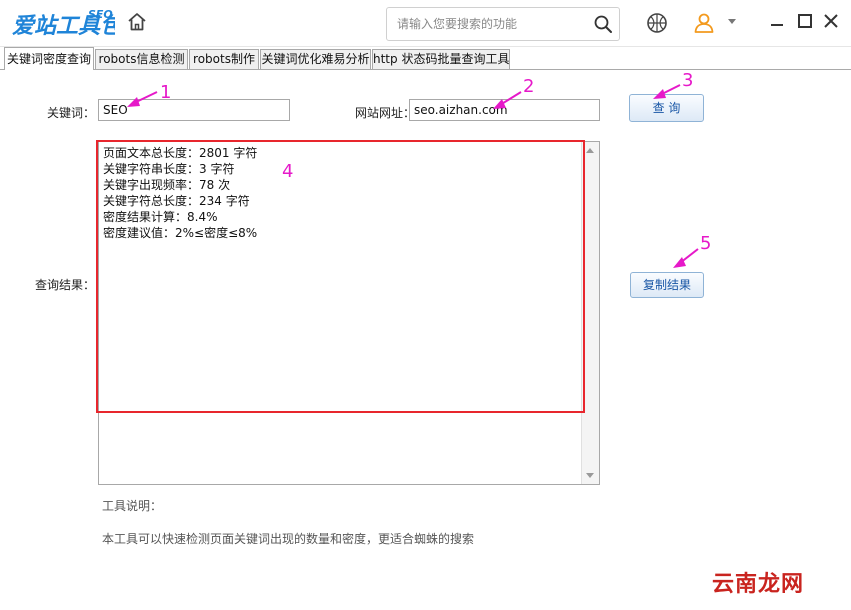 This screenshot has width=851, height=610. I want to click on annotation-arrow, so click(686, 258).